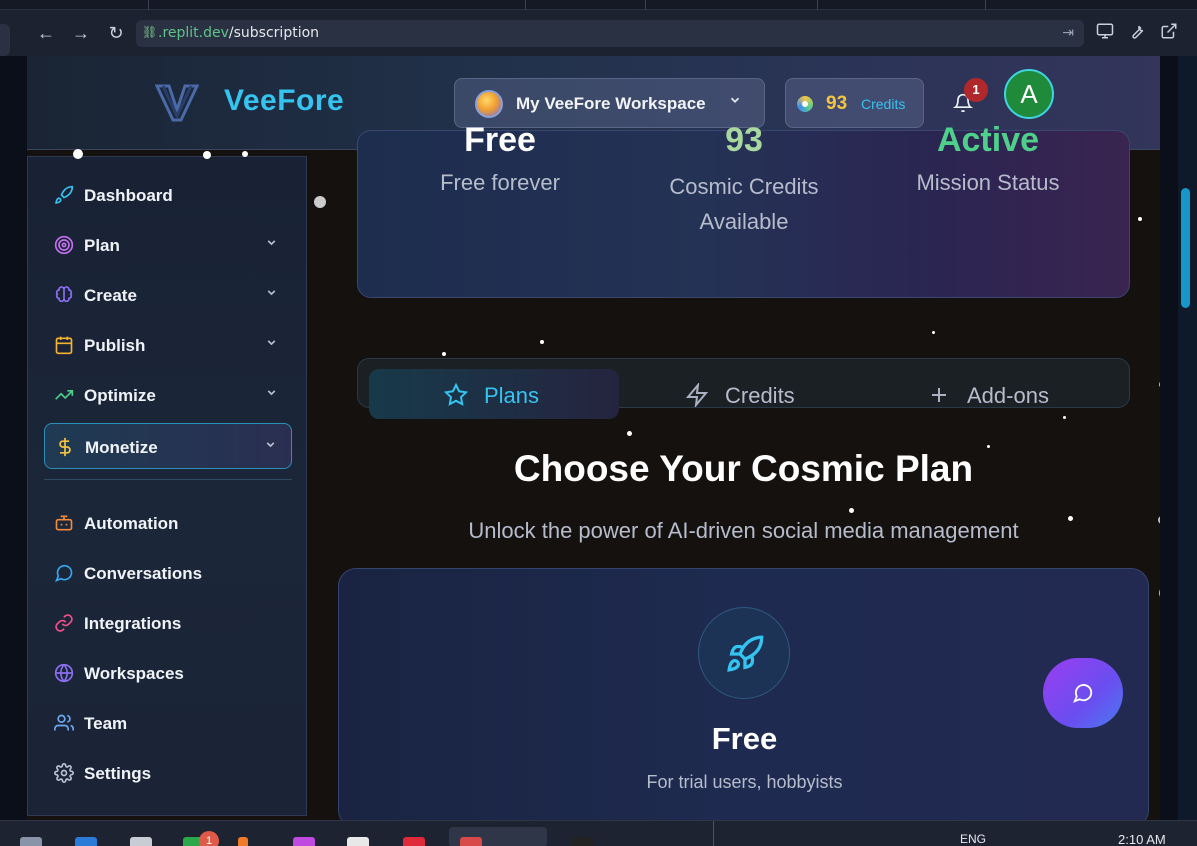 The image size is (1197, 846). What do you see at coordinates (1187, 438) in the screenshot?
I see `scrollbar-track` at bounding box center [1187, 438].